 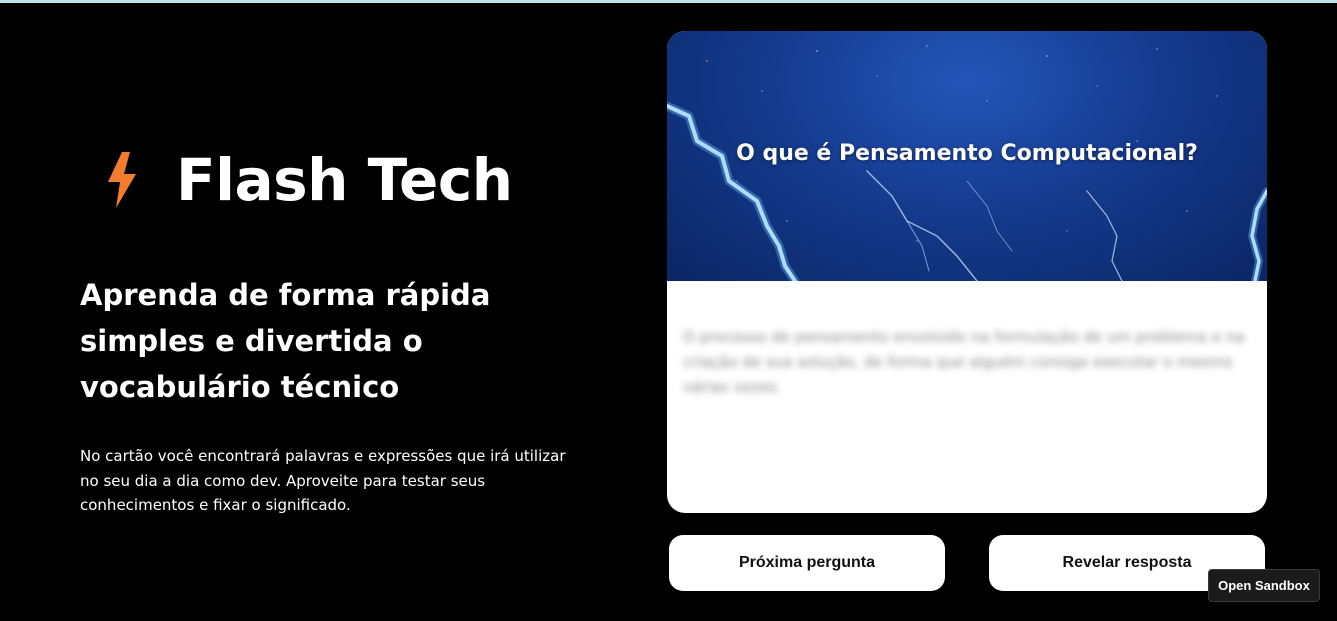 What do you see at coordinates (122, 180) in the screenshot?
I see `lightning-bolt-icon` at bounding box center [122, 180].